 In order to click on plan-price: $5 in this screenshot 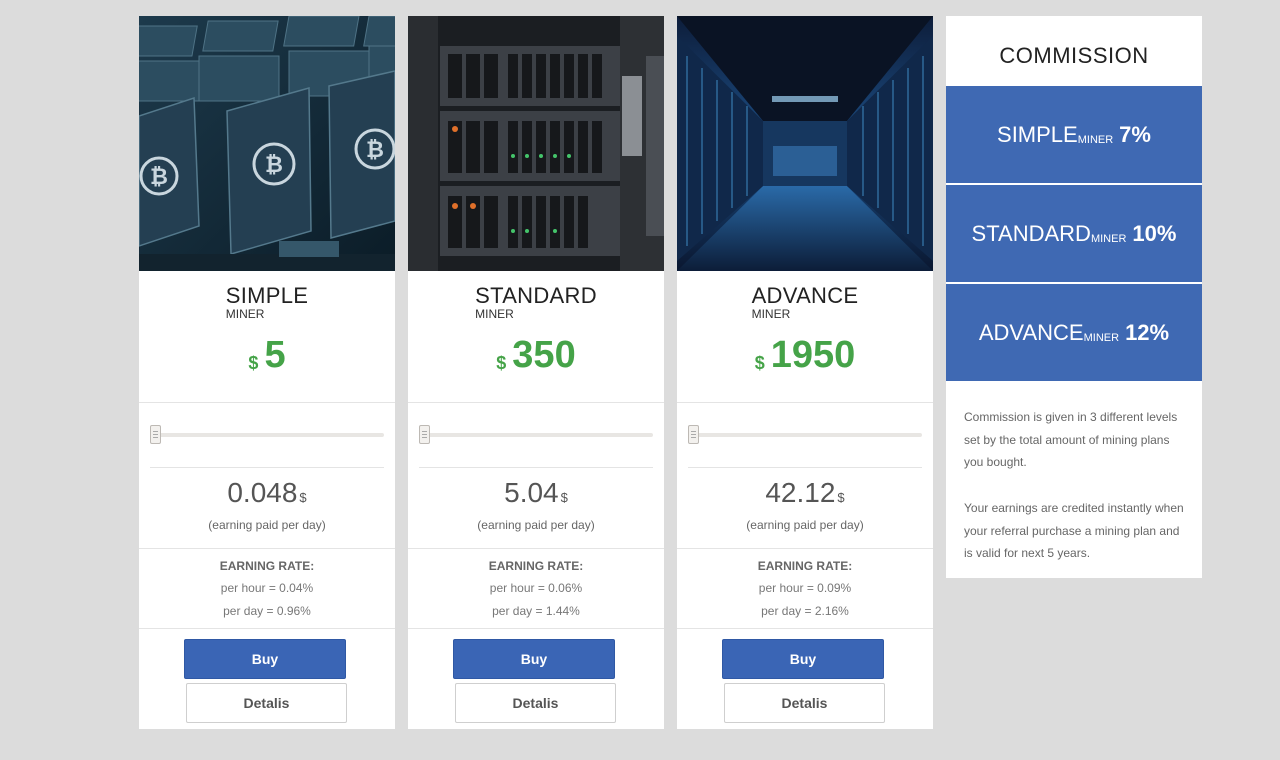, I will do `click(267, 355)`.